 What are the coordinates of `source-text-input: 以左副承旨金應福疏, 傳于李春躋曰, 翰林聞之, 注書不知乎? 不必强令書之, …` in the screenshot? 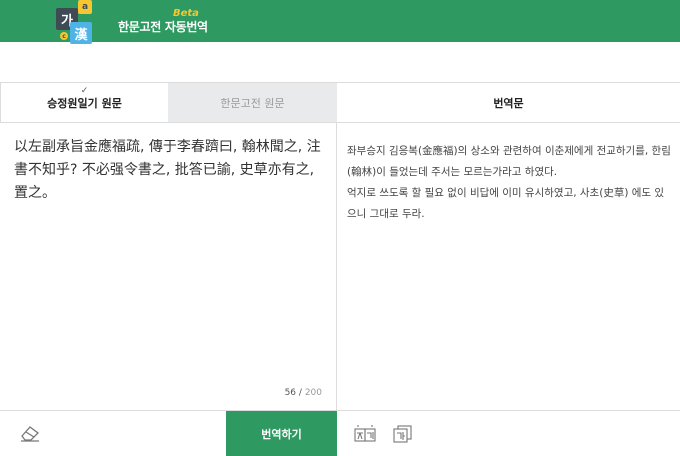 It's located at (172, 170).